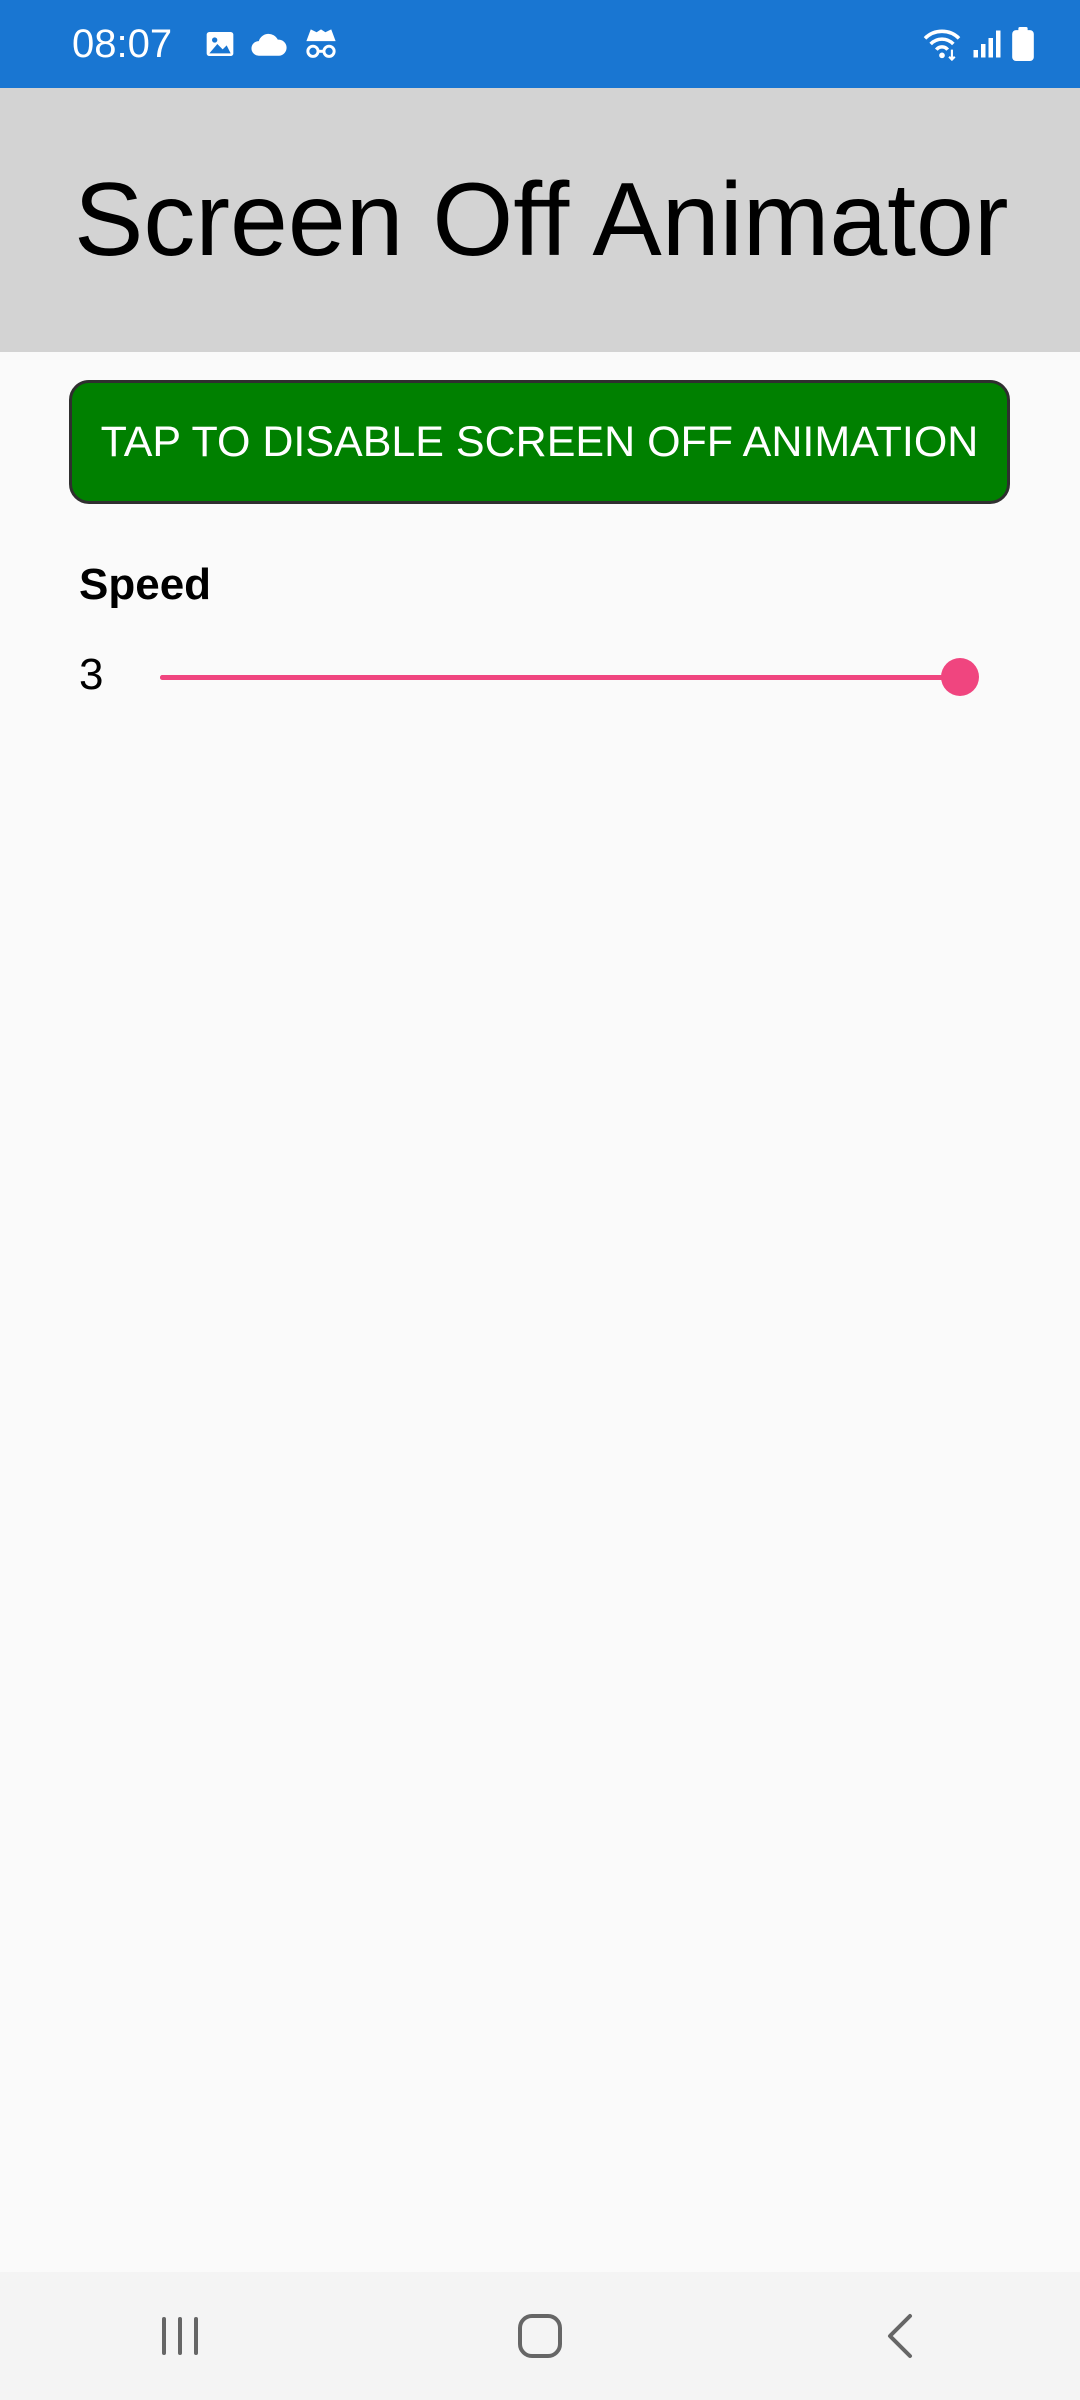  I want to click on navigation-bar, so click(540, 2336).